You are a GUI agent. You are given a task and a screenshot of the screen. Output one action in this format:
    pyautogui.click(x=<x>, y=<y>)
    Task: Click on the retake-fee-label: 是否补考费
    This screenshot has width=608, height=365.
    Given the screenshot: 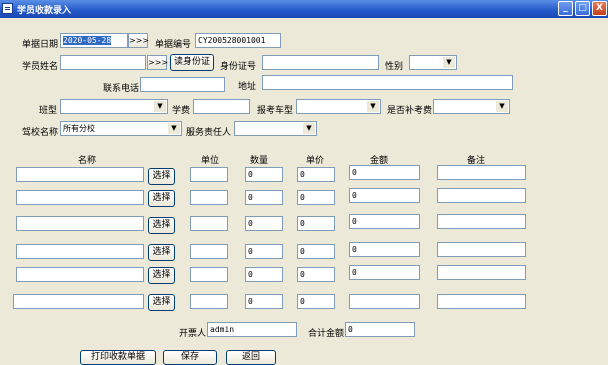 What is the action you would take?
    pyautogui.click(x=410, y=111)
    